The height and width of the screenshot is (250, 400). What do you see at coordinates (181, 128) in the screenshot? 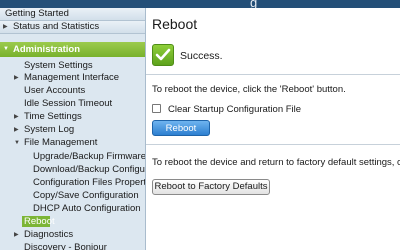
I see `reboot-button: Reboot` at bounding box center [181, 128].